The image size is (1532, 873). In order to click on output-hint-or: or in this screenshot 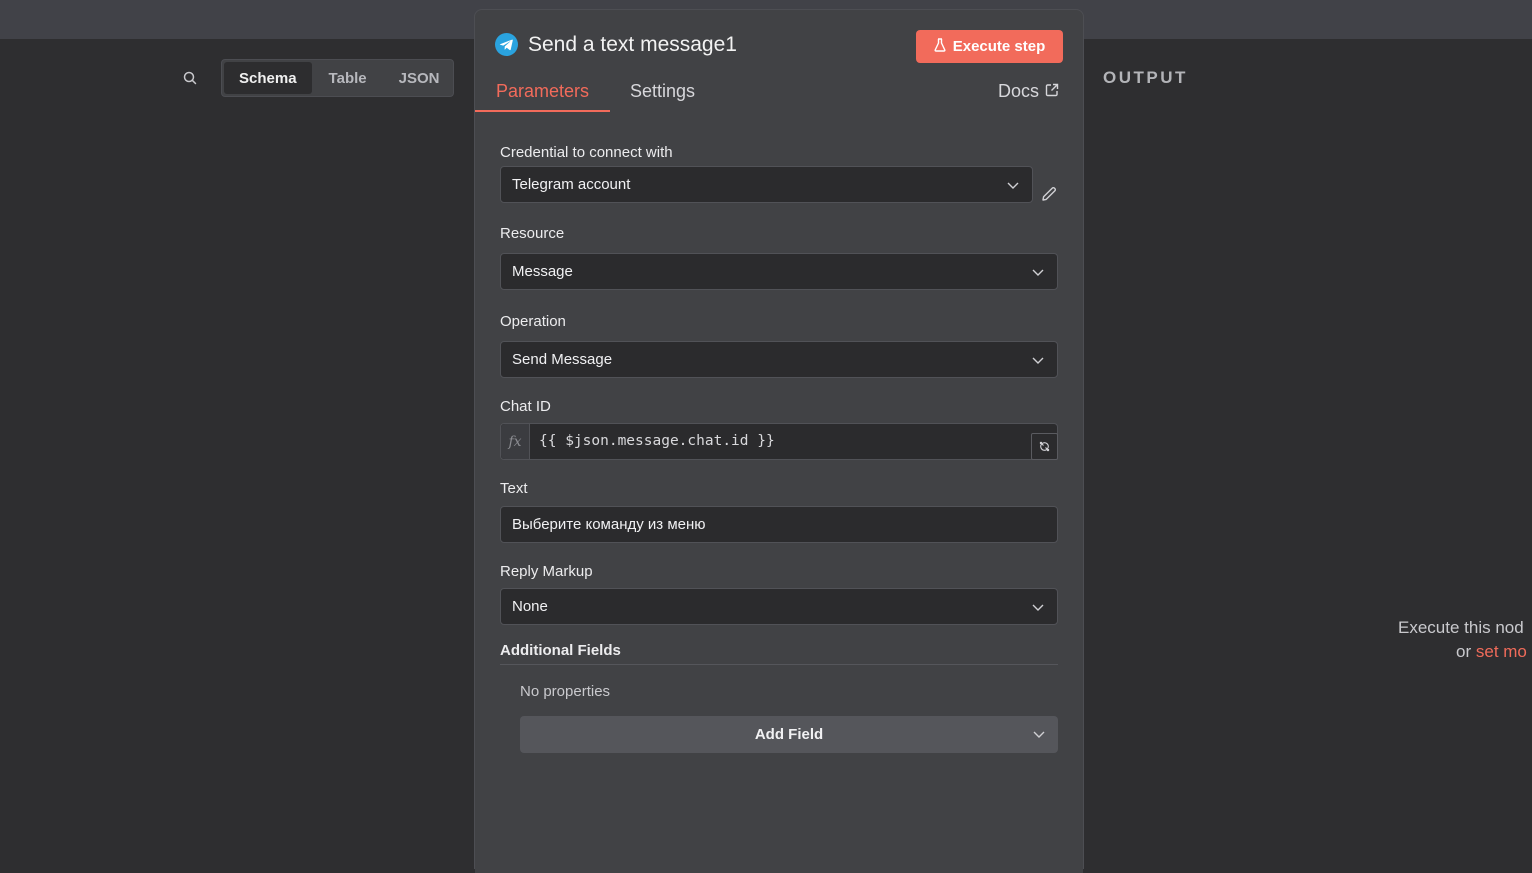, I will do `click(1464, 651)`.